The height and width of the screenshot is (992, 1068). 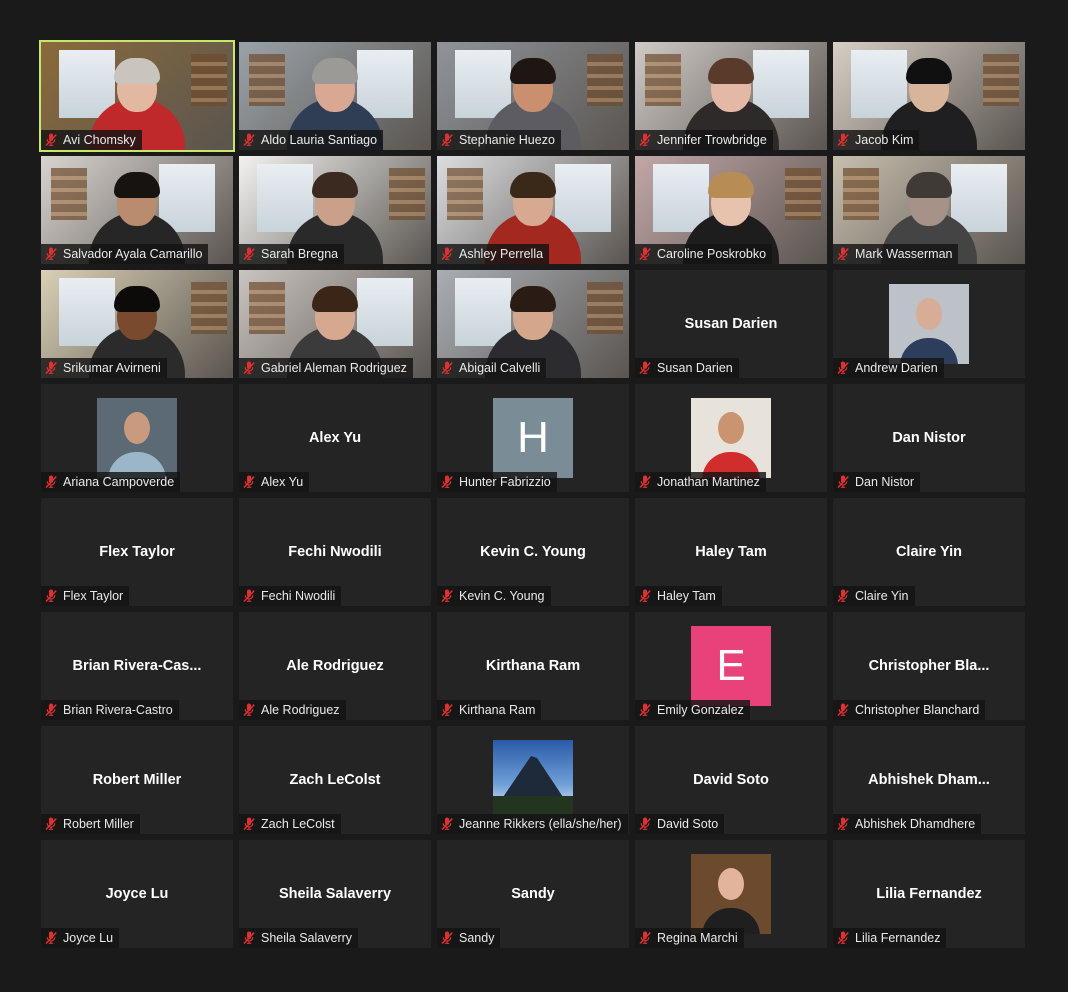 I want to click on participant-name: Abhishek Dhamdhere, so click(x=915, y=824).